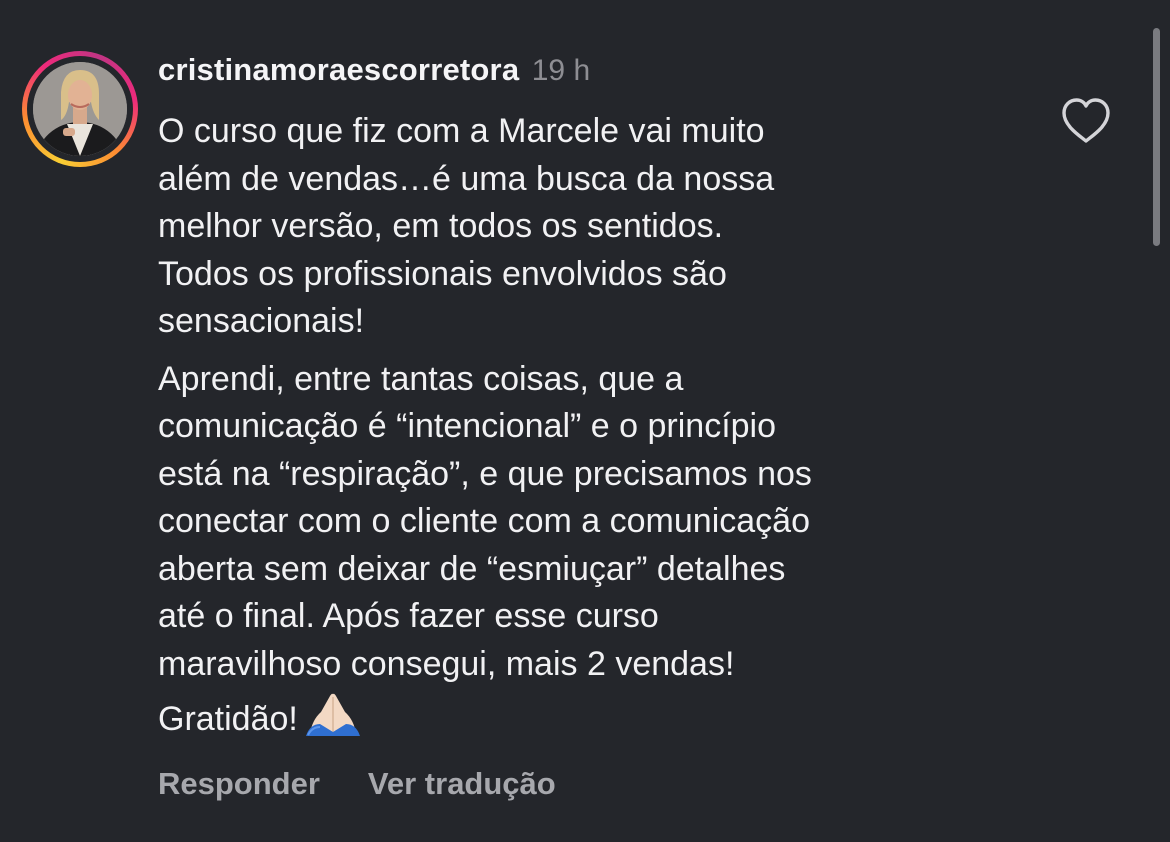 This screenshot has height=842, width=1170. I want to click on avatar, so click(80, 109).